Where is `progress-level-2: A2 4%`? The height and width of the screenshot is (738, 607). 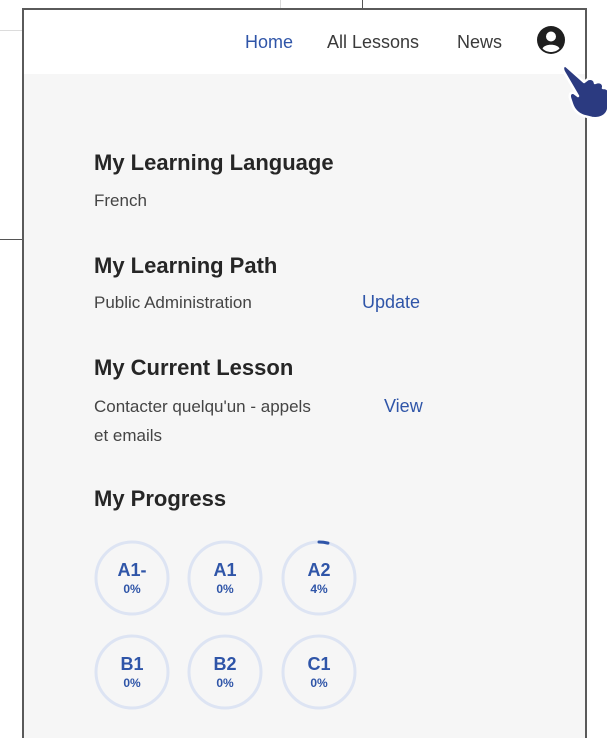 progress-level-2: A2 4% is located at coordinates (319, 578).